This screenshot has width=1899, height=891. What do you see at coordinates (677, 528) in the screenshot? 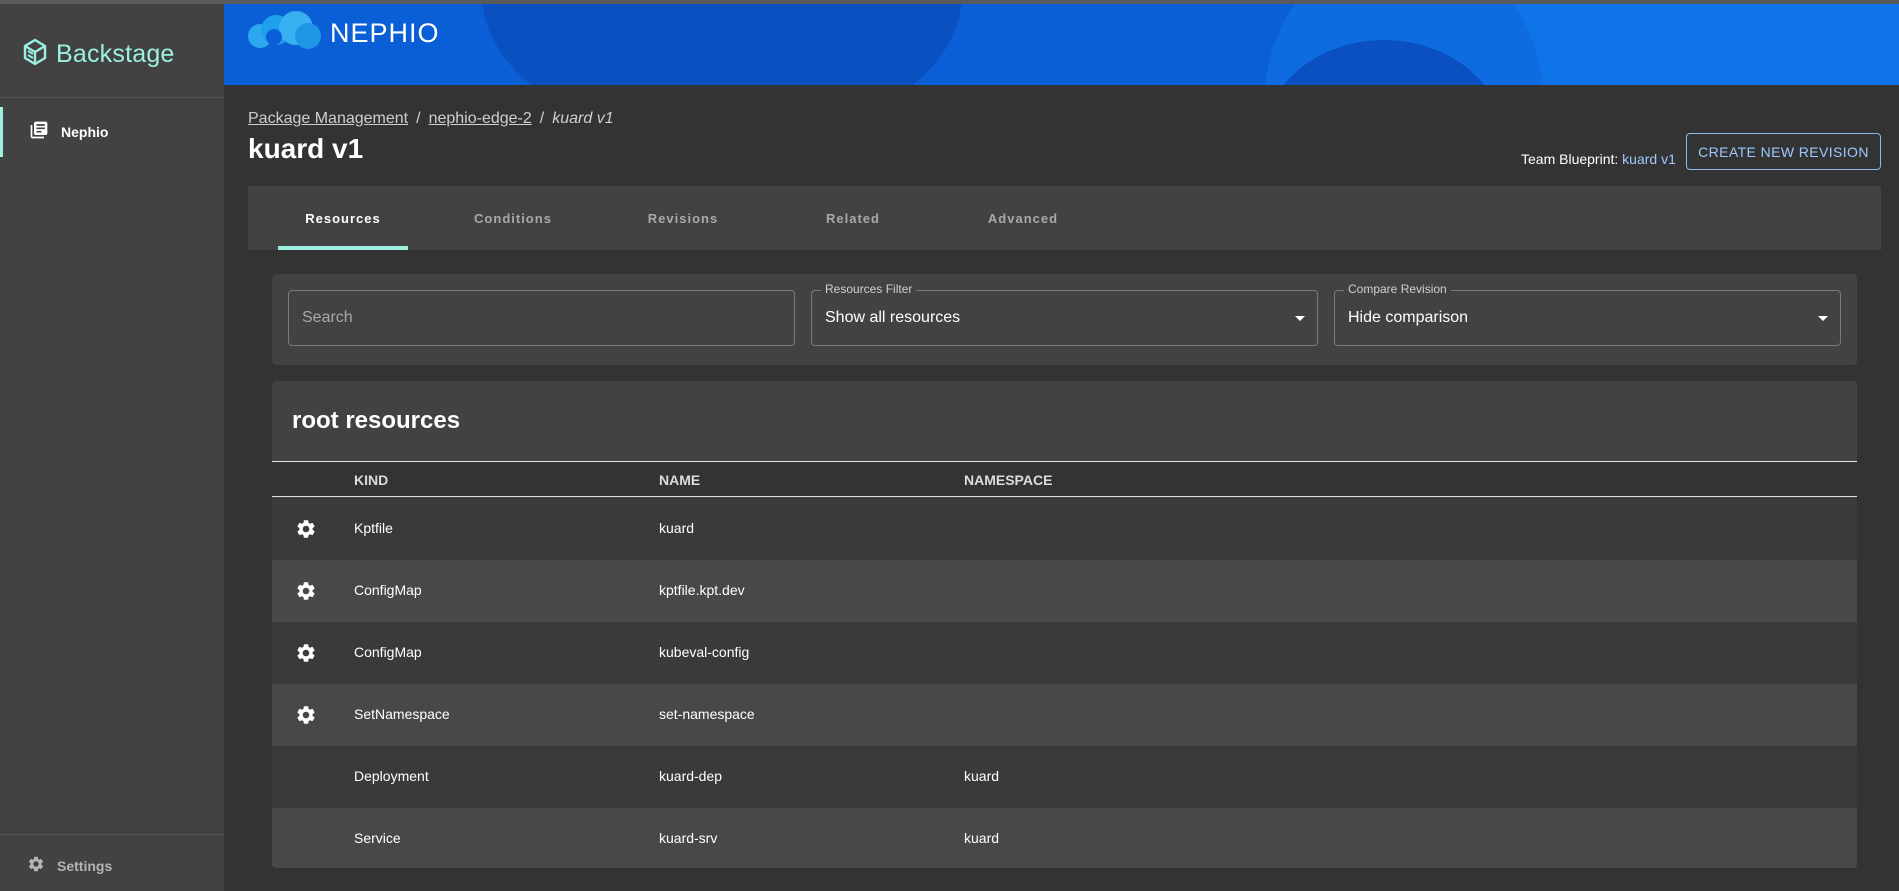
I see `cell-name: kuard` at bounding box center [677, 528].